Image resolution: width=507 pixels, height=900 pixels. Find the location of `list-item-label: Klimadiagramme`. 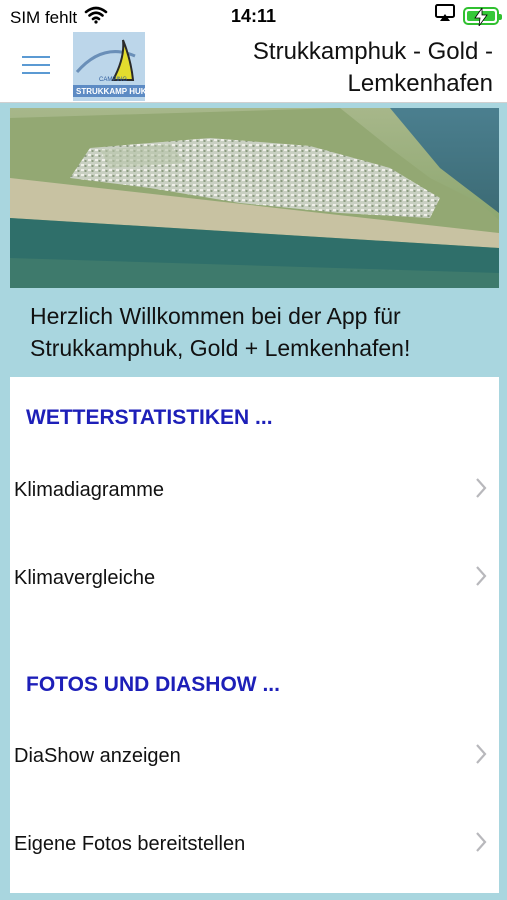

list-item-label: Klimadiagramme is located at coordinates (89, 490).